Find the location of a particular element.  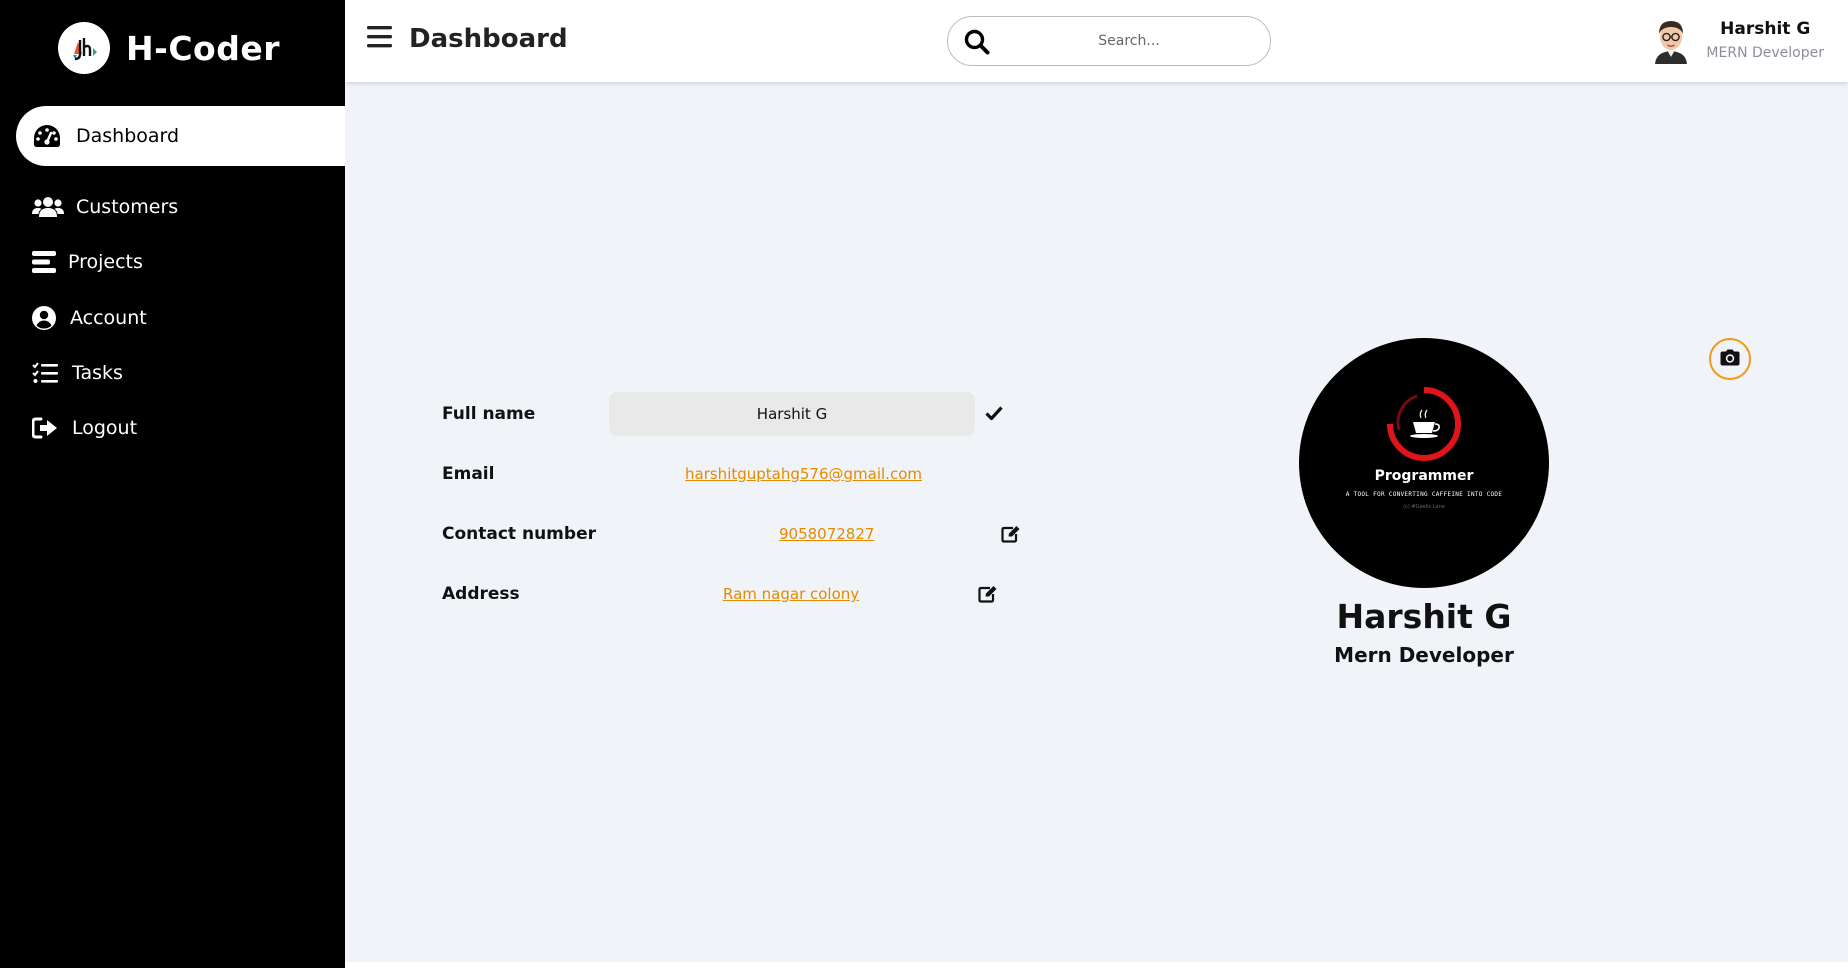

brand-name: H-Coder is located at coordinates (203, 48).